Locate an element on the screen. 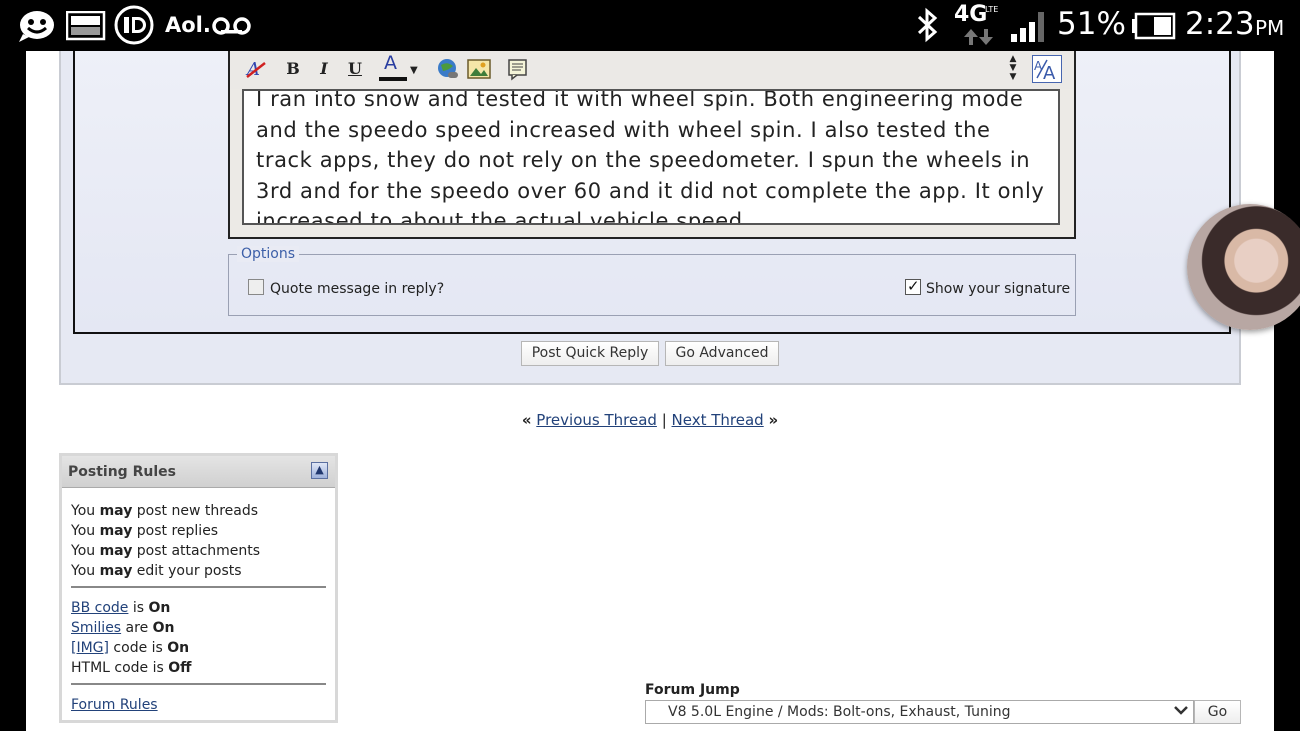  posting-rules-header: Posting Rules ▲ is located at coordinates (198, 472).